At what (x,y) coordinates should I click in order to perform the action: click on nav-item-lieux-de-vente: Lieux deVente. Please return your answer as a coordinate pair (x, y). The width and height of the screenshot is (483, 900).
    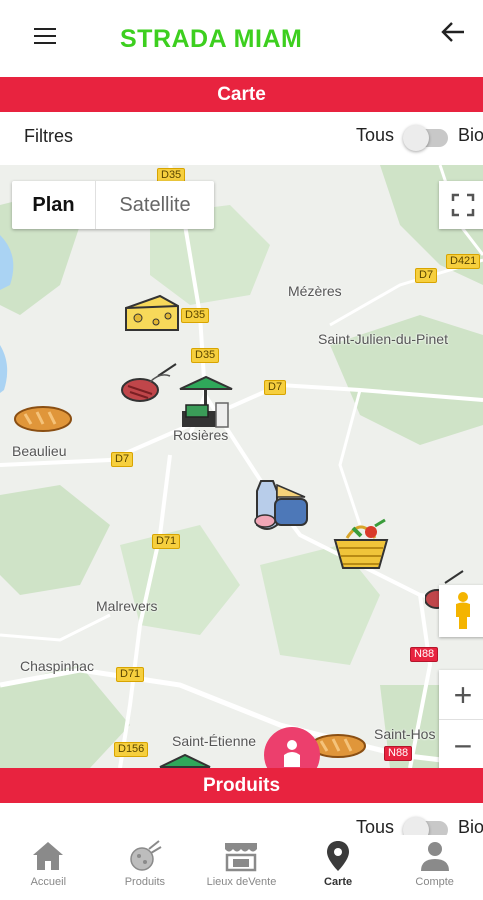
    Looking at the image, I should click on (241, 867).